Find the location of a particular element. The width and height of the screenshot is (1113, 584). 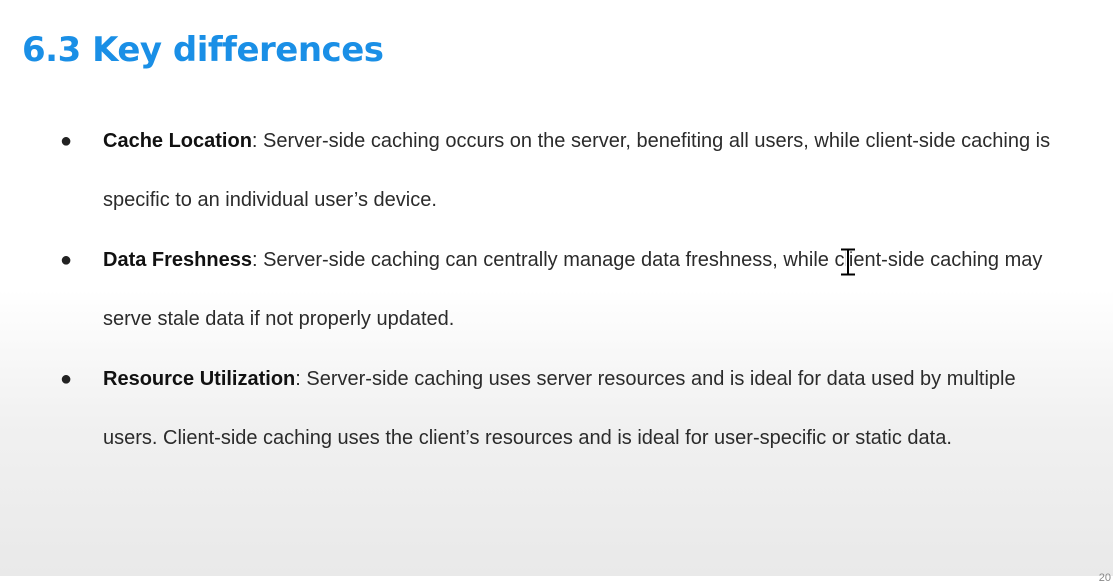

page-number: 20 is located at coordinates (1104, 578).